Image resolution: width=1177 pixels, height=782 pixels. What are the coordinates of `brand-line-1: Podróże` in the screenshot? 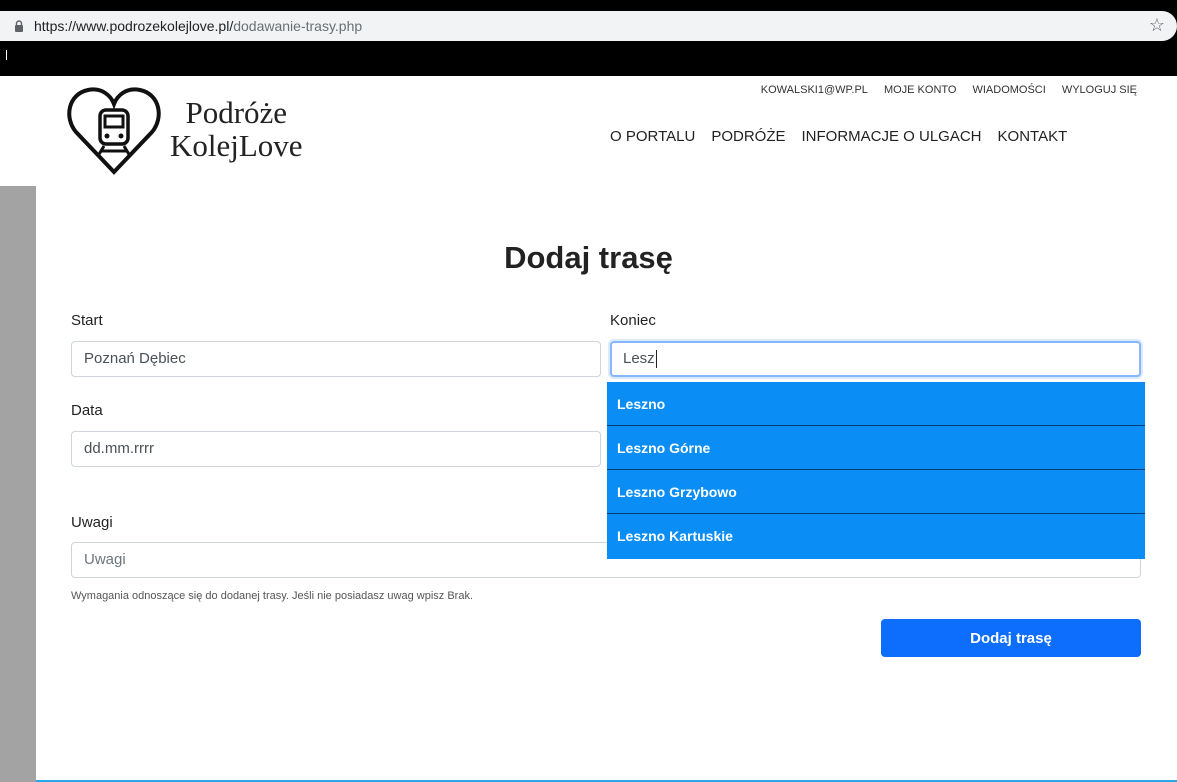 It's located at (236, 112).